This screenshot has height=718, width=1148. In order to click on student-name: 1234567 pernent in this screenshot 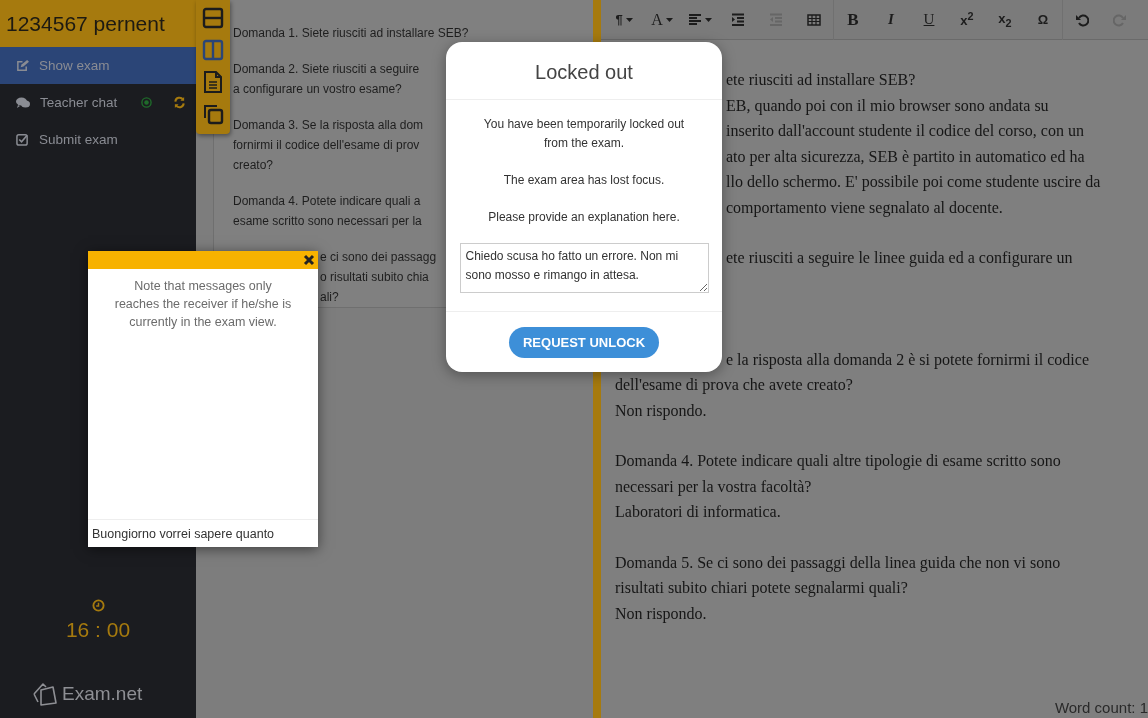, I will do `click(98, 23)`.